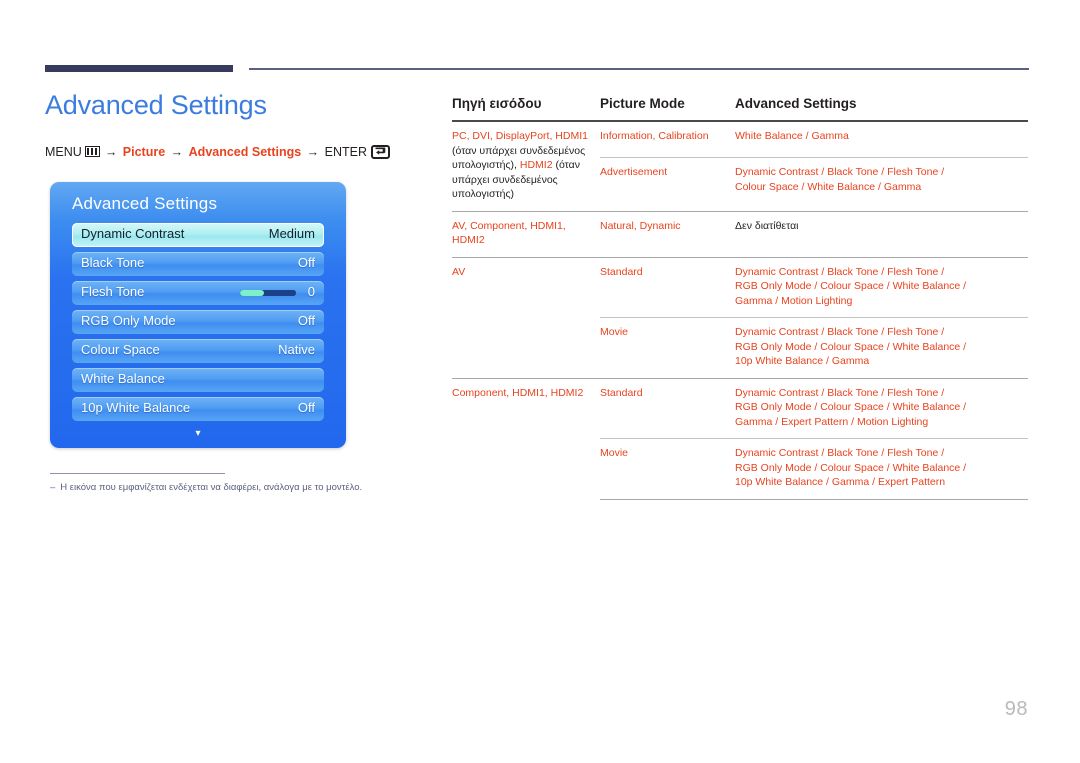 This screenshot has width=1080, height=763. I want to click on column-header-advanced-settings: Advanced Settings, so click(796, 103).